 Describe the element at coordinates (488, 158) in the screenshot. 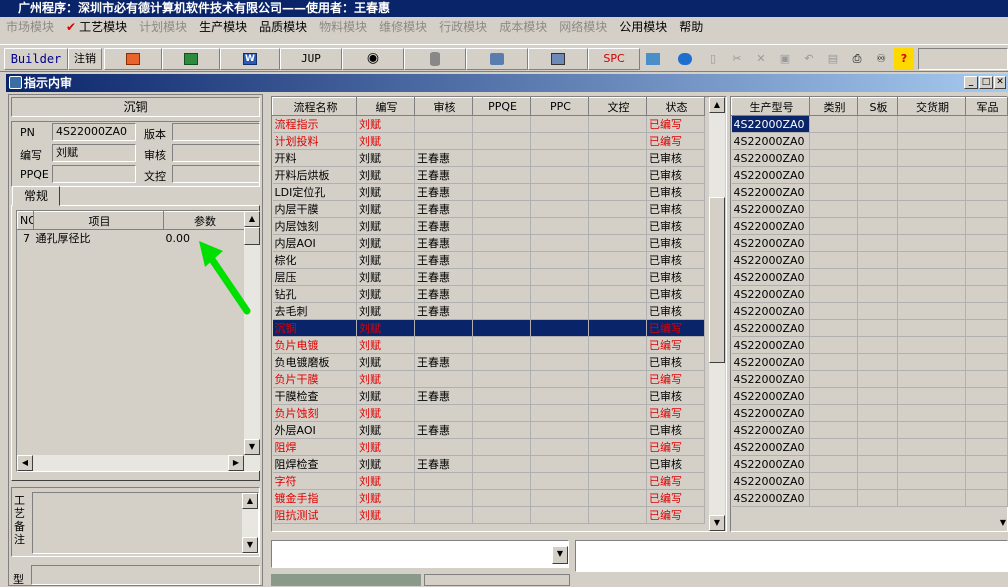

I see `flow-row: 开料 刘赋 王春惠 已审核` at that location.